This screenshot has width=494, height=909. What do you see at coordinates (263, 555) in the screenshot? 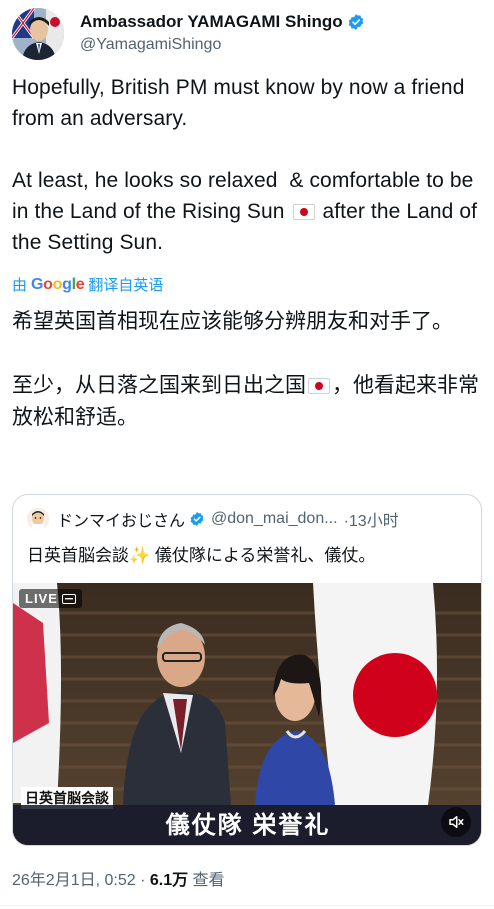
I see `quoted-text-part-2: 儀仗隊による栄誉礼、儀仗。` at bounding box center [263, 555].